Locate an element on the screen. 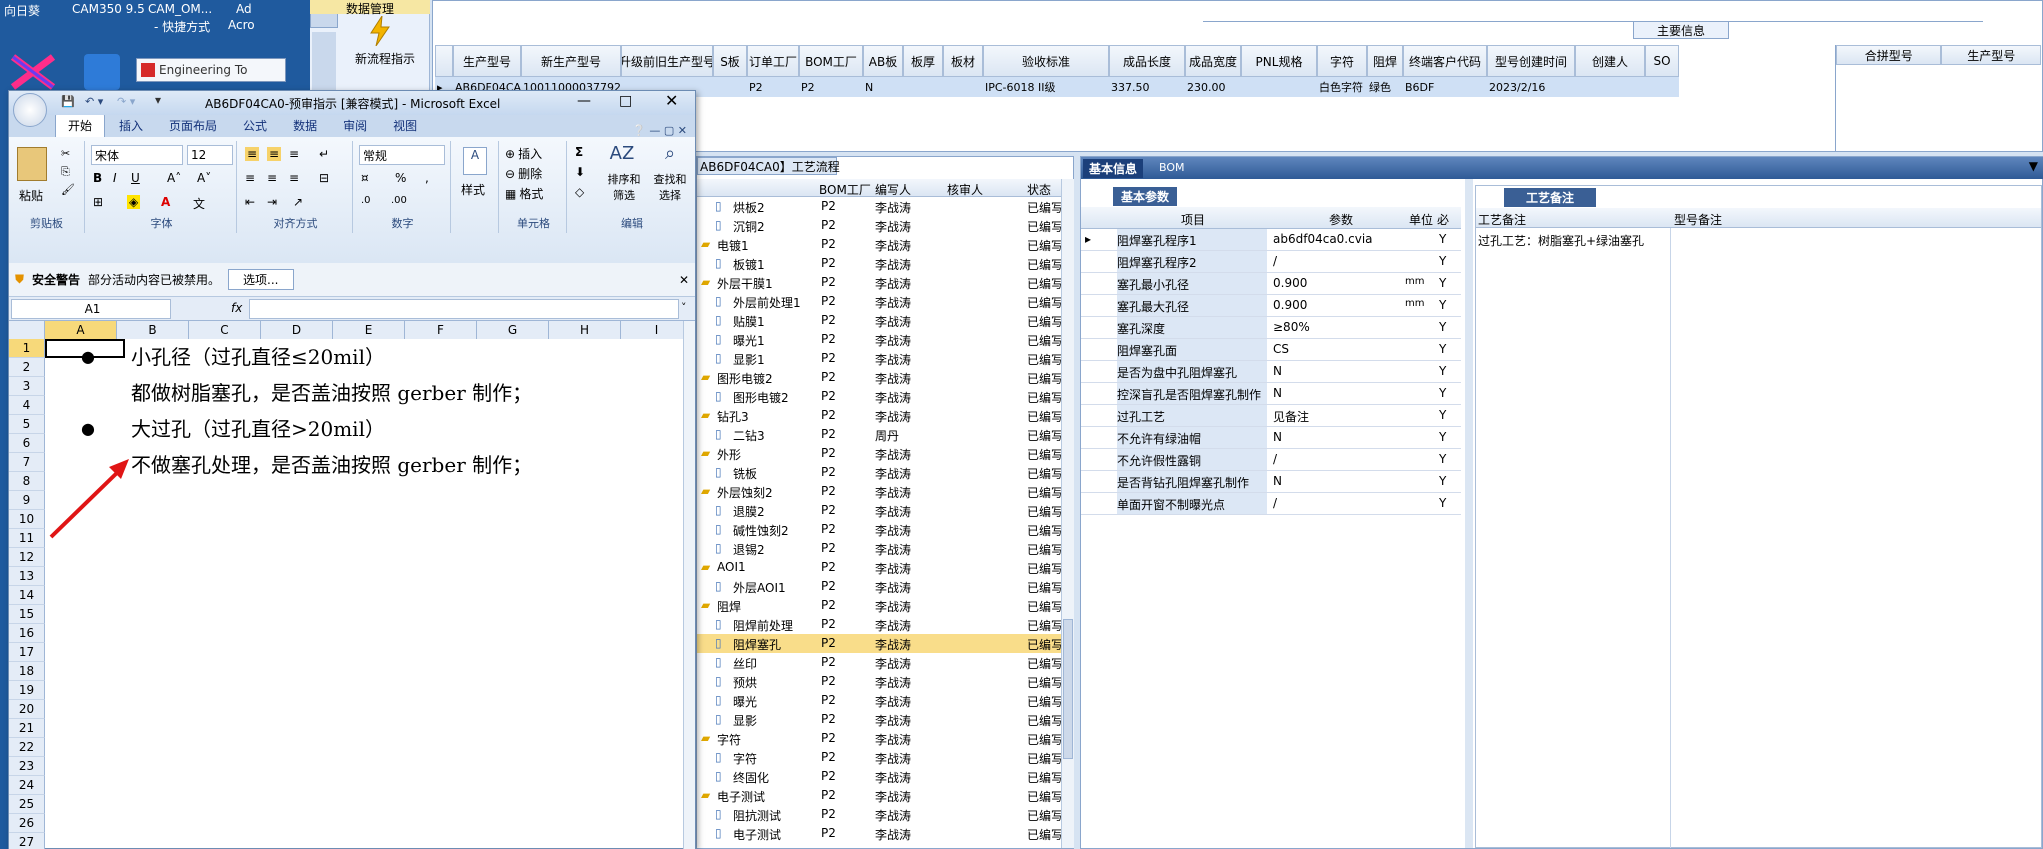  column-header: F is located at coordinates (441, 330).